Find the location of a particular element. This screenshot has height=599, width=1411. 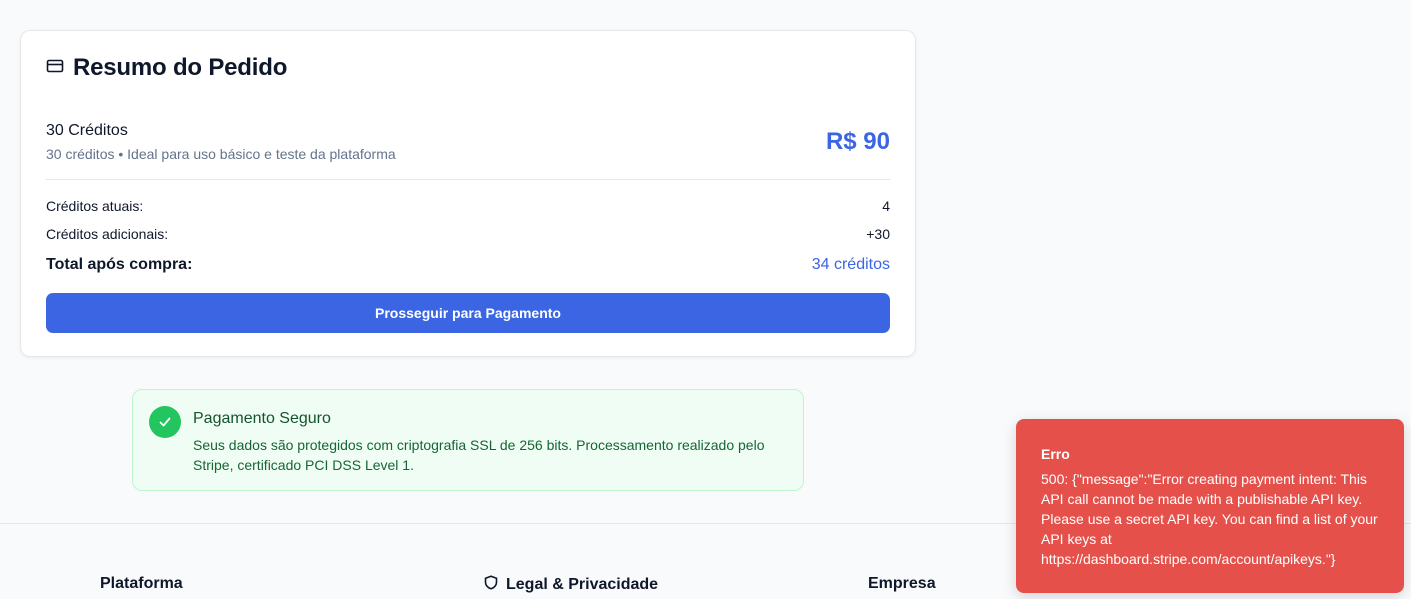

total-value: 34 créditos is located at coordinates (850, 264).